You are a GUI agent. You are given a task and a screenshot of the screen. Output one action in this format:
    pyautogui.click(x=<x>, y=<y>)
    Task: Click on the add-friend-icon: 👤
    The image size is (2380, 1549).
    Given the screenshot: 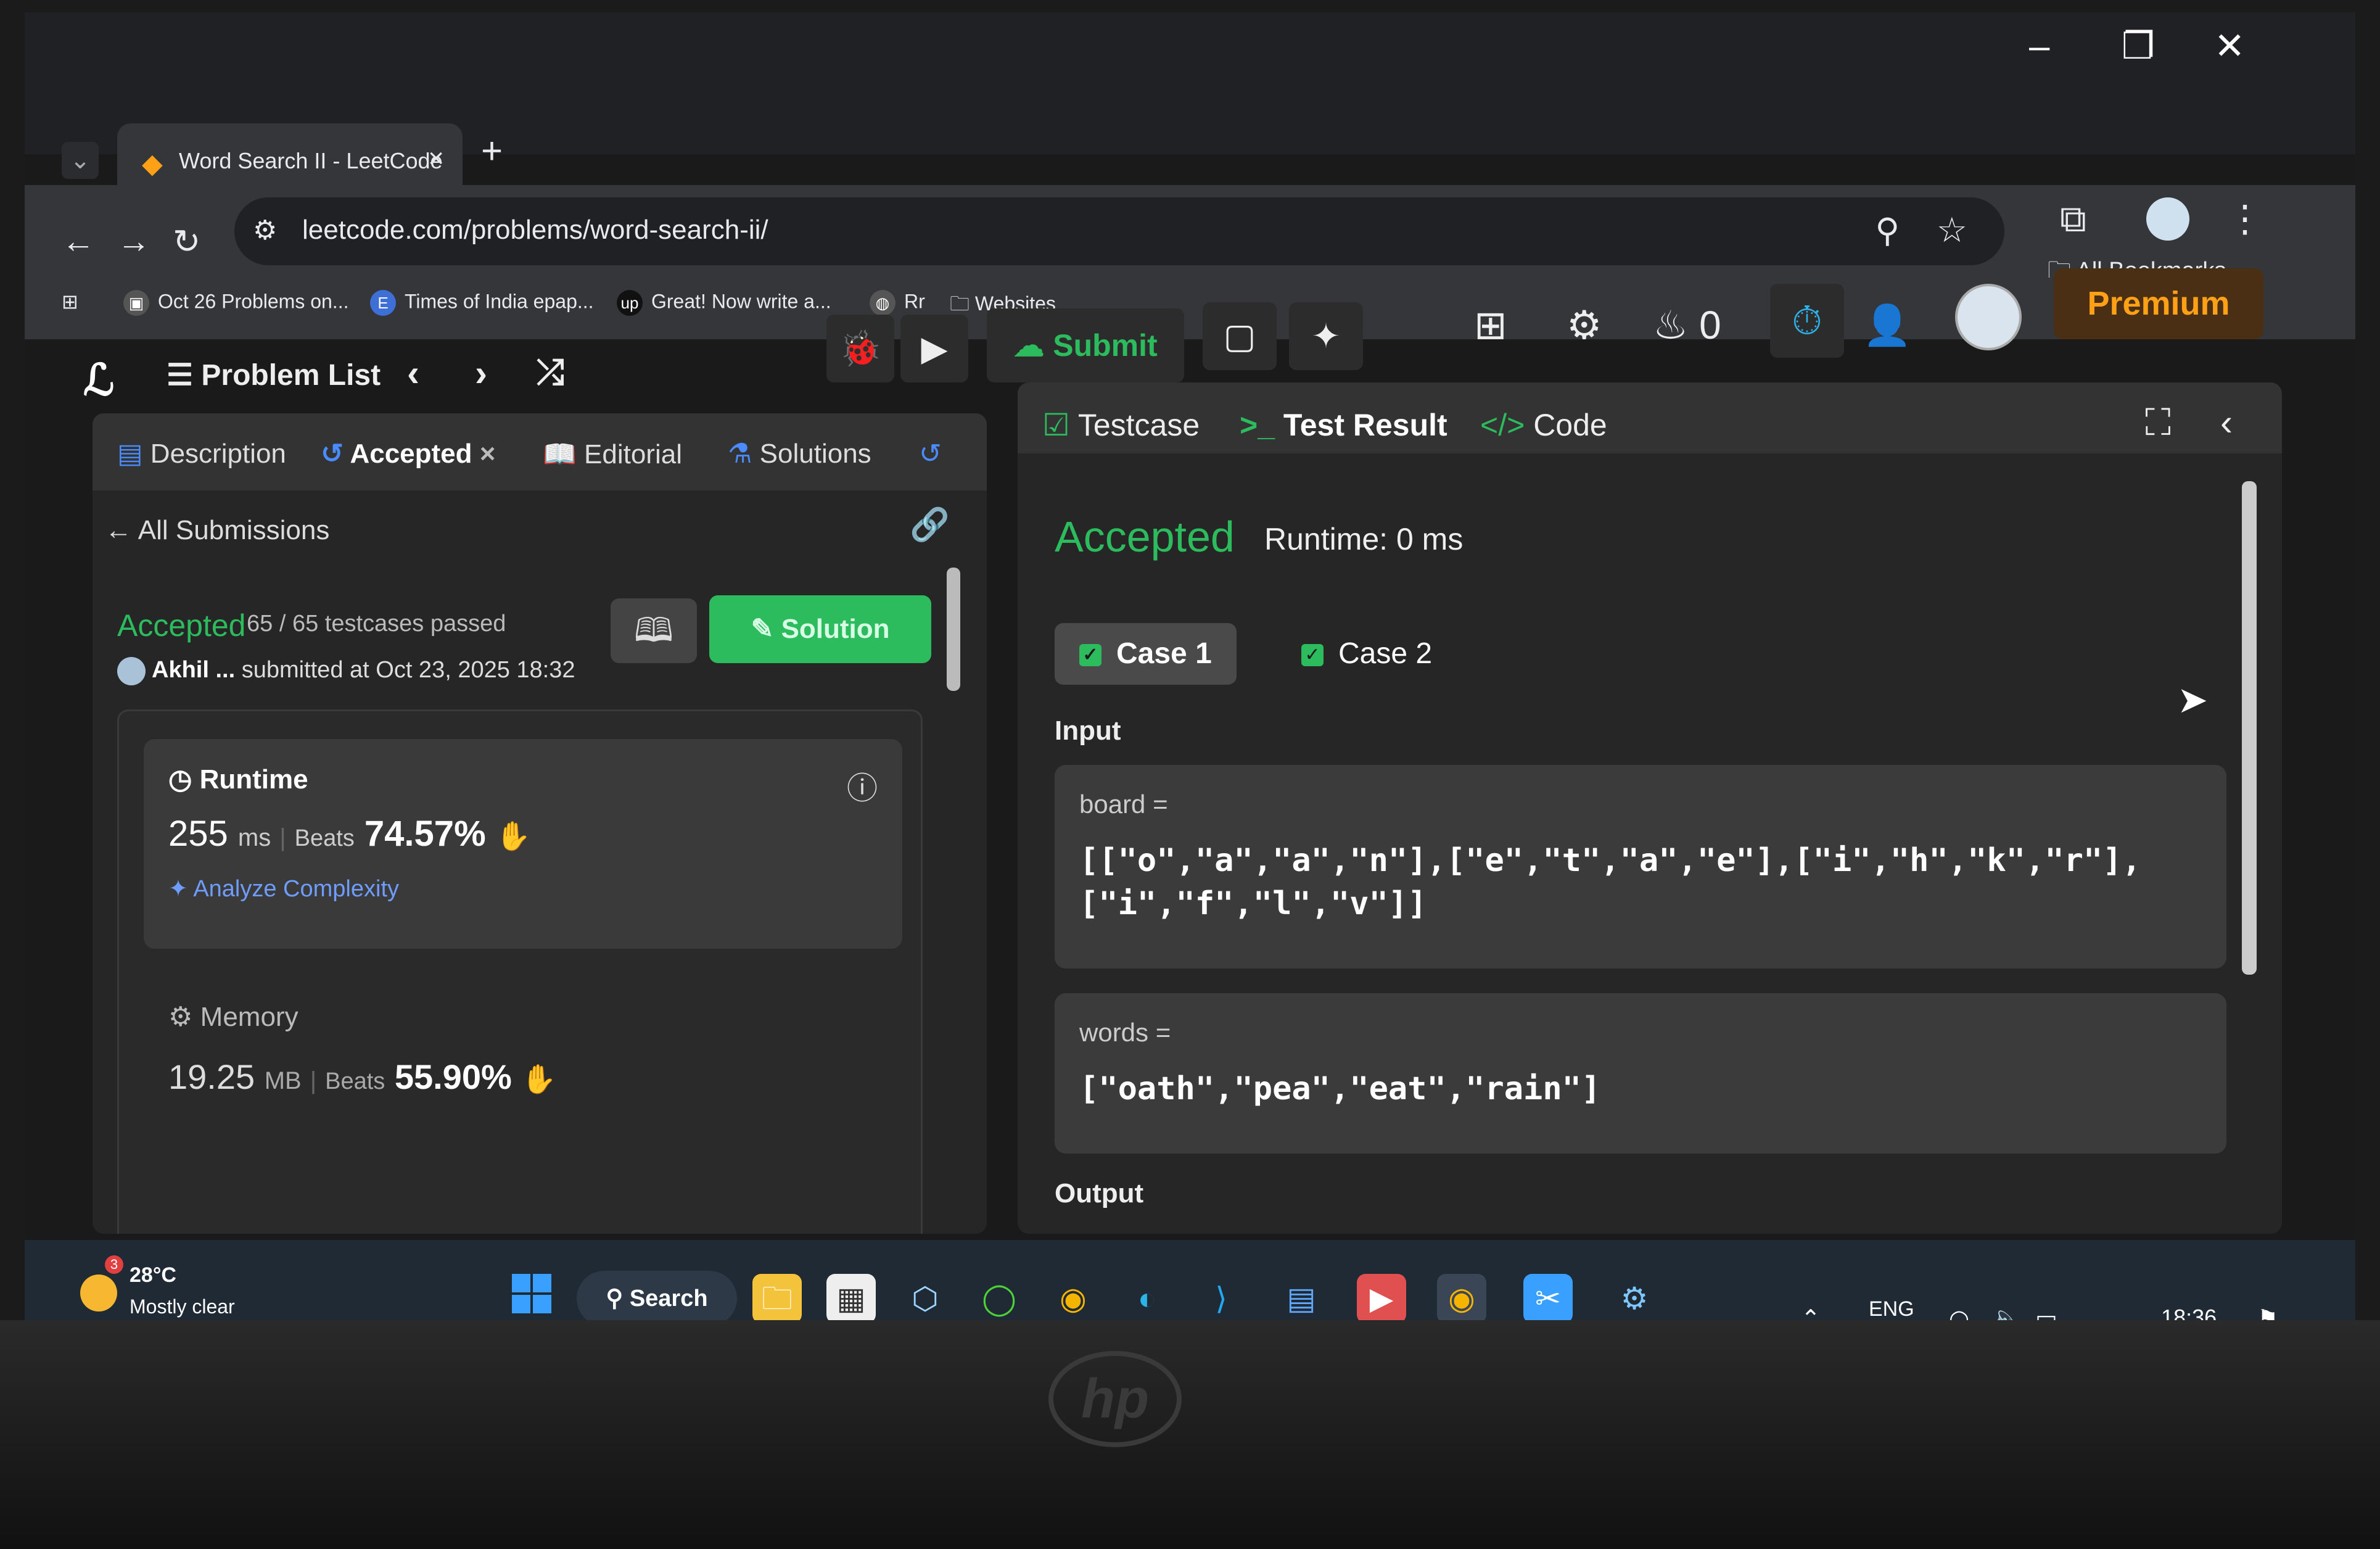 What is the action you would take?
    pyautogui.click(x=1887, y=325)
    